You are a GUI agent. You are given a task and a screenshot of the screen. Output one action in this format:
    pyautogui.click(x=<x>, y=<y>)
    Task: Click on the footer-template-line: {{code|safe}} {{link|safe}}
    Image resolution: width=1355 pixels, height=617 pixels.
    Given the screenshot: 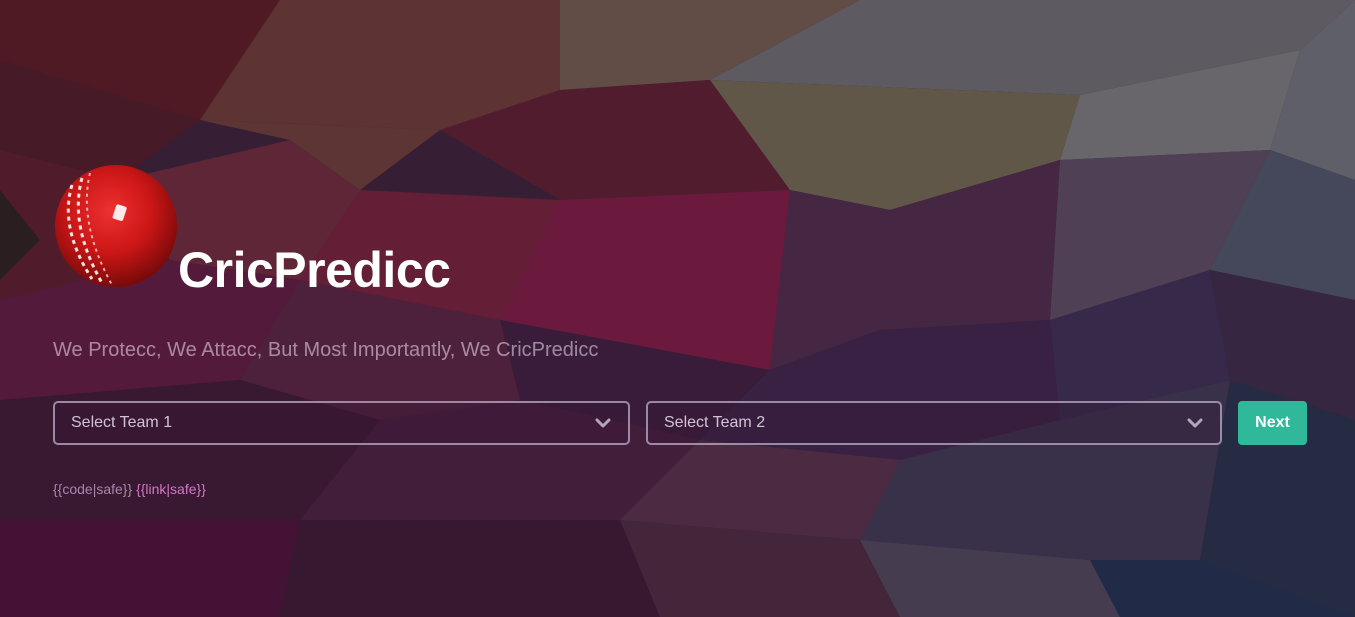 What is the action you would take?
    pyautogui.click(x=129, y=489)
    